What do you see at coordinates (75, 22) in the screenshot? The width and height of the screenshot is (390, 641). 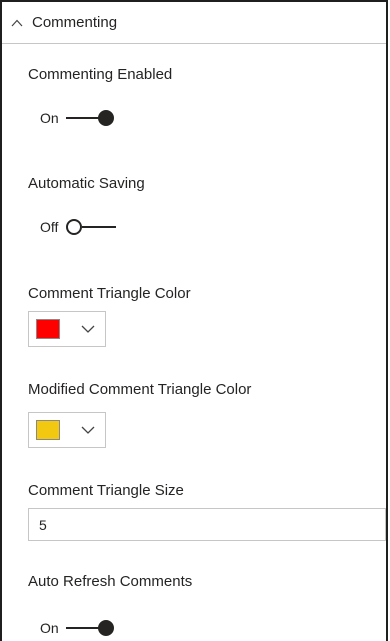 I see `section-title: Commenting` at bounding box center [75, 22].